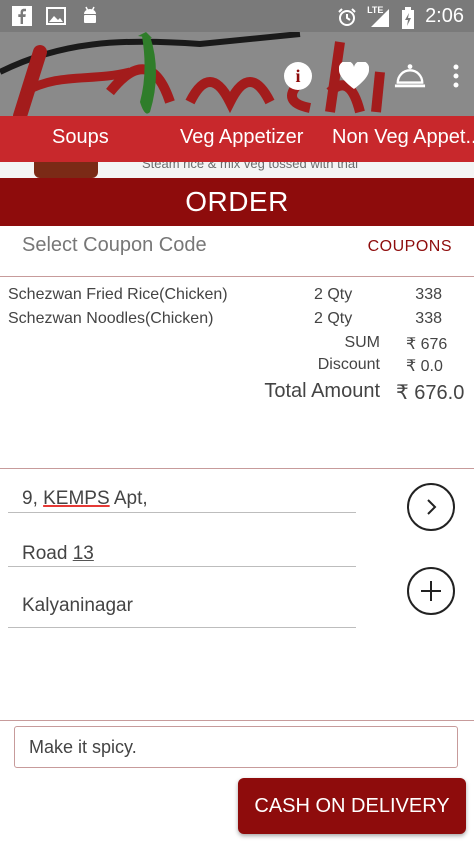 Image resolution: width=474 pixels, height=842 pixels. Describe the element at coordinates (237, 16) in the screenshot. I see `status-bar: LTE 2:06` at that location.